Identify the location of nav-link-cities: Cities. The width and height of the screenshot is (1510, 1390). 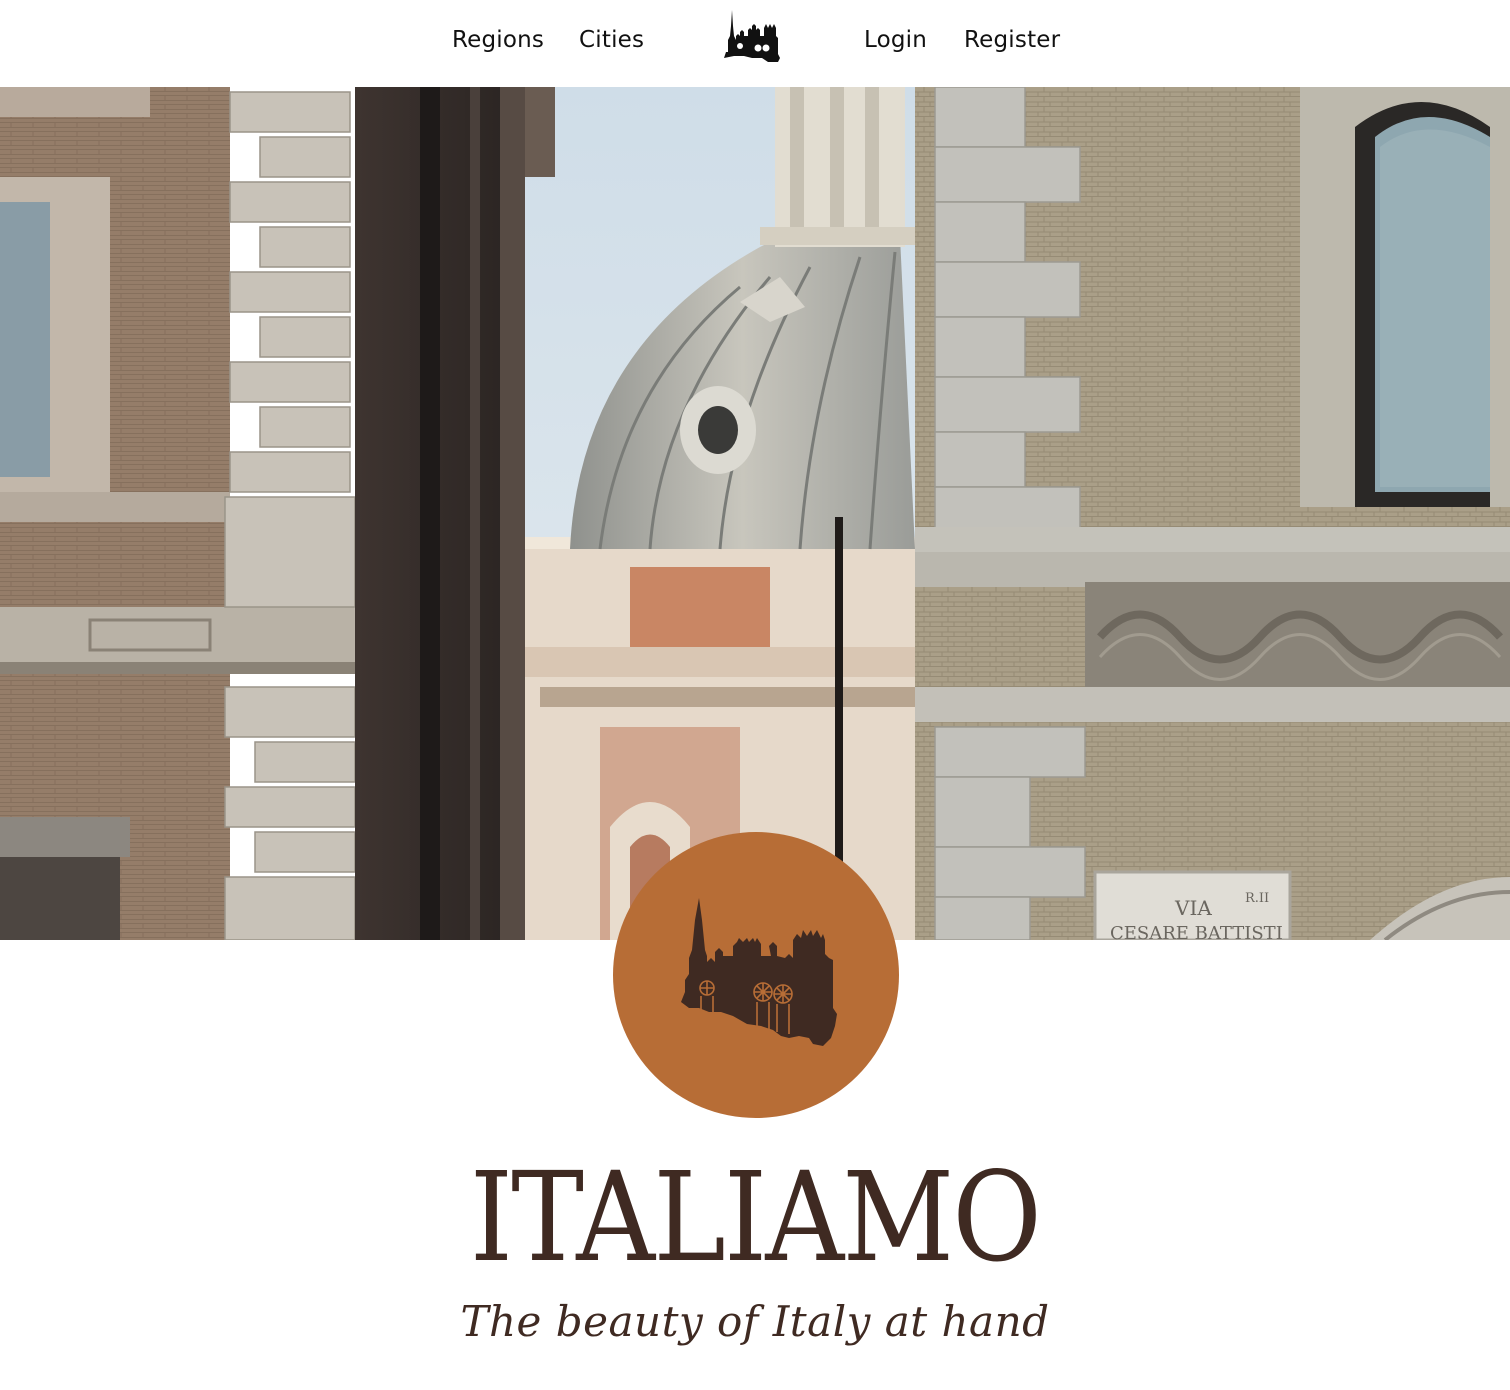
(611, 40).